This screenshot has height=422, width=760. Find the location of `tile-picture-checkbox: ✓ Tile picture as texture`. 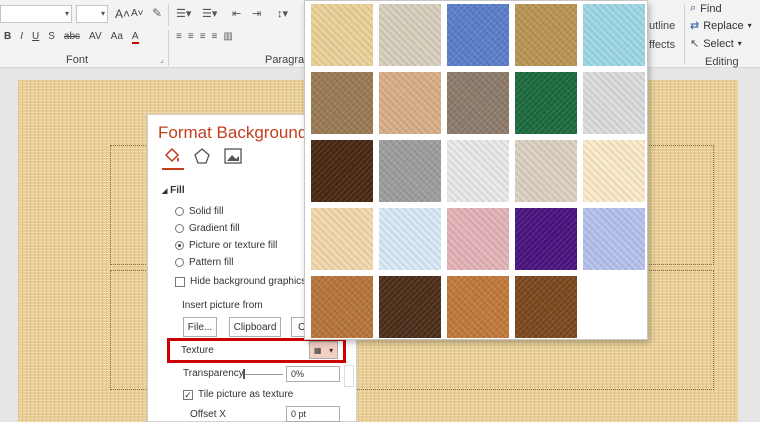

tile-picture-checkbox: ✓ Tile picture as texture is located at coordinates (238, 394).